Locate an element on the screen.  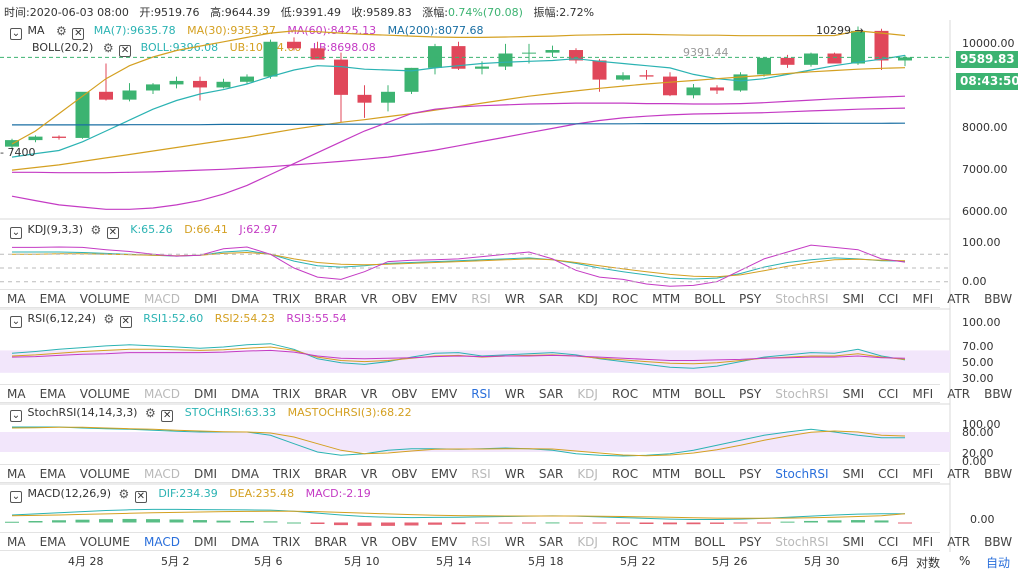
stochrsi-close-icon: ✕ is located at coordinates (167, 416).